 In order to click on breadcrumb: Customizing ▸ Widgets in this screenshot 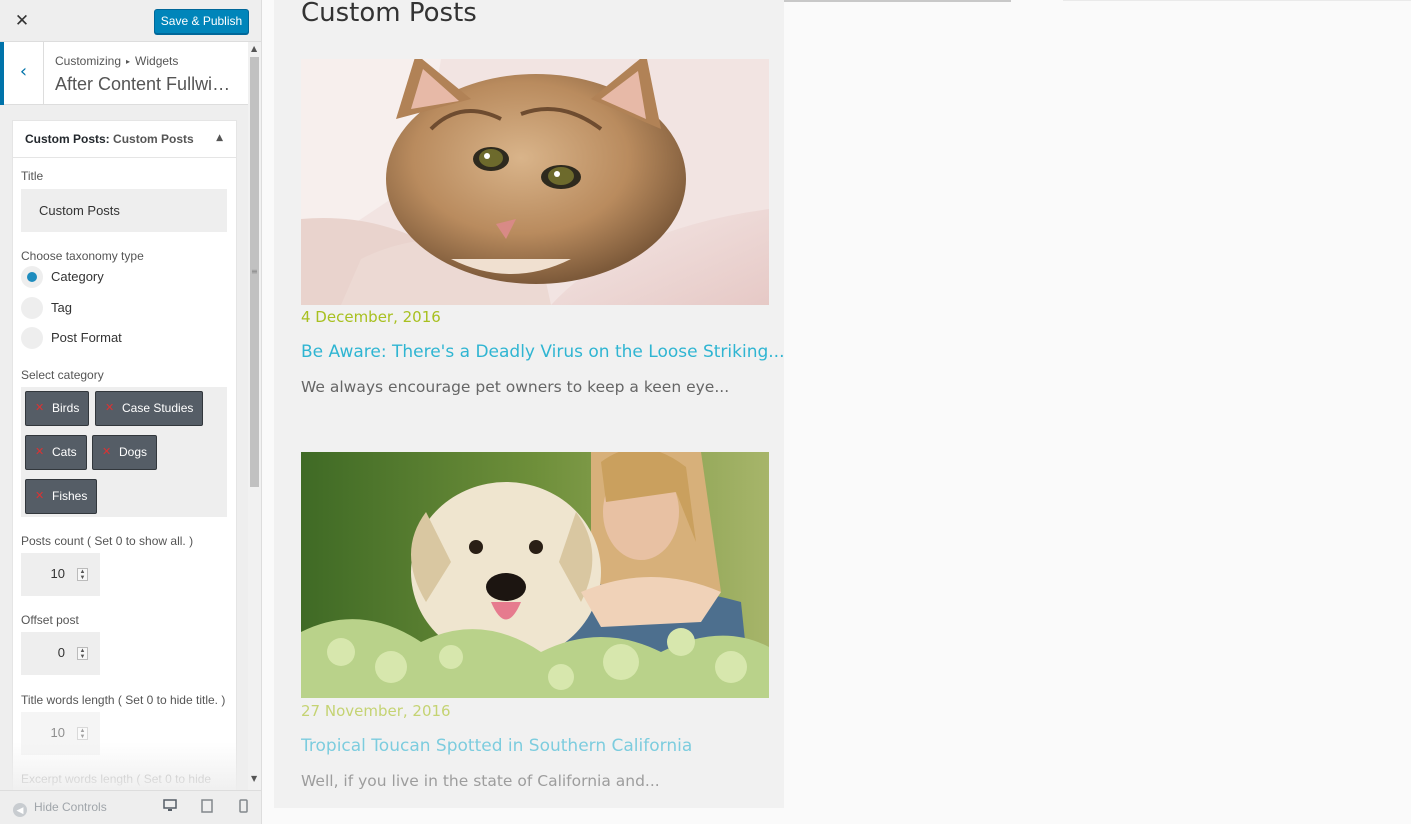, I will do `click(116, 61)`.